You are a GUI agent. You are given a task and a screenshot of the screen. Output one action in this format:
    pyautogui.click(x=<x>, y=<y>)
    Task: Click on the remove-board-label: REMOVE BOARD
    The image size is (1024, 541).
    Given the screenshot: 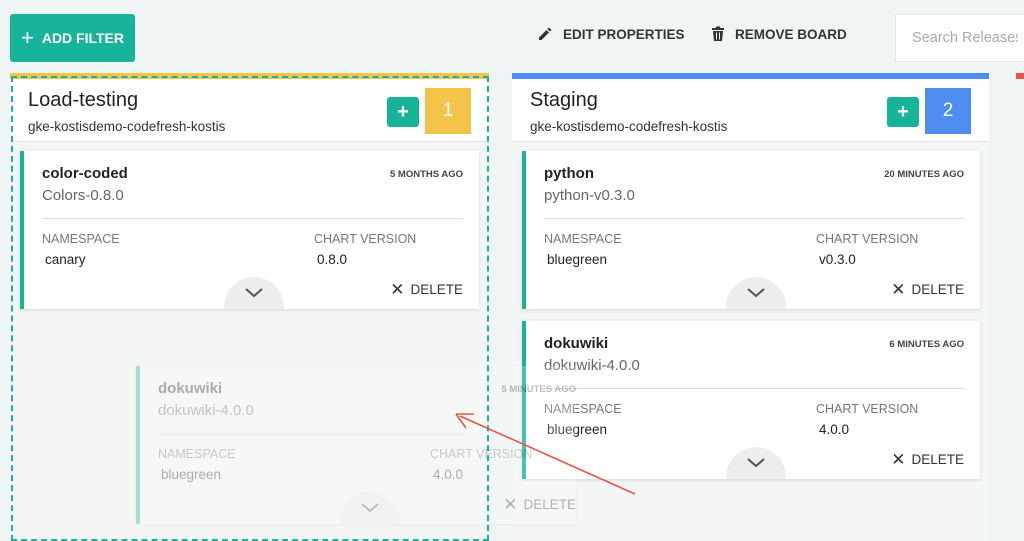 What is the action you would take?
    pyautogui.click(x=791, y=34)
    